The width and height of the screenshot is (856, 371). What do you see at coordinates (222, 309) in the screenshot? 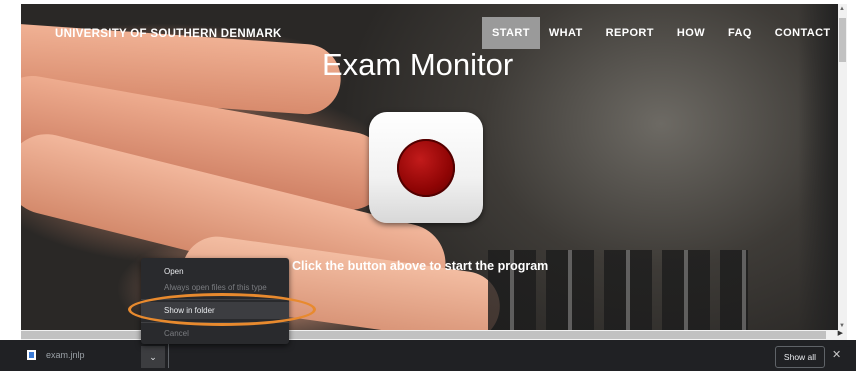
I see `annotation-ellipse` at bounding box center [222, 309].